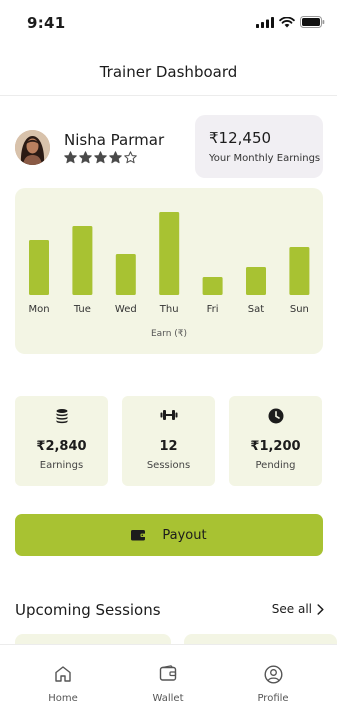  I want to click on wifi-icon, so click(287, 21).